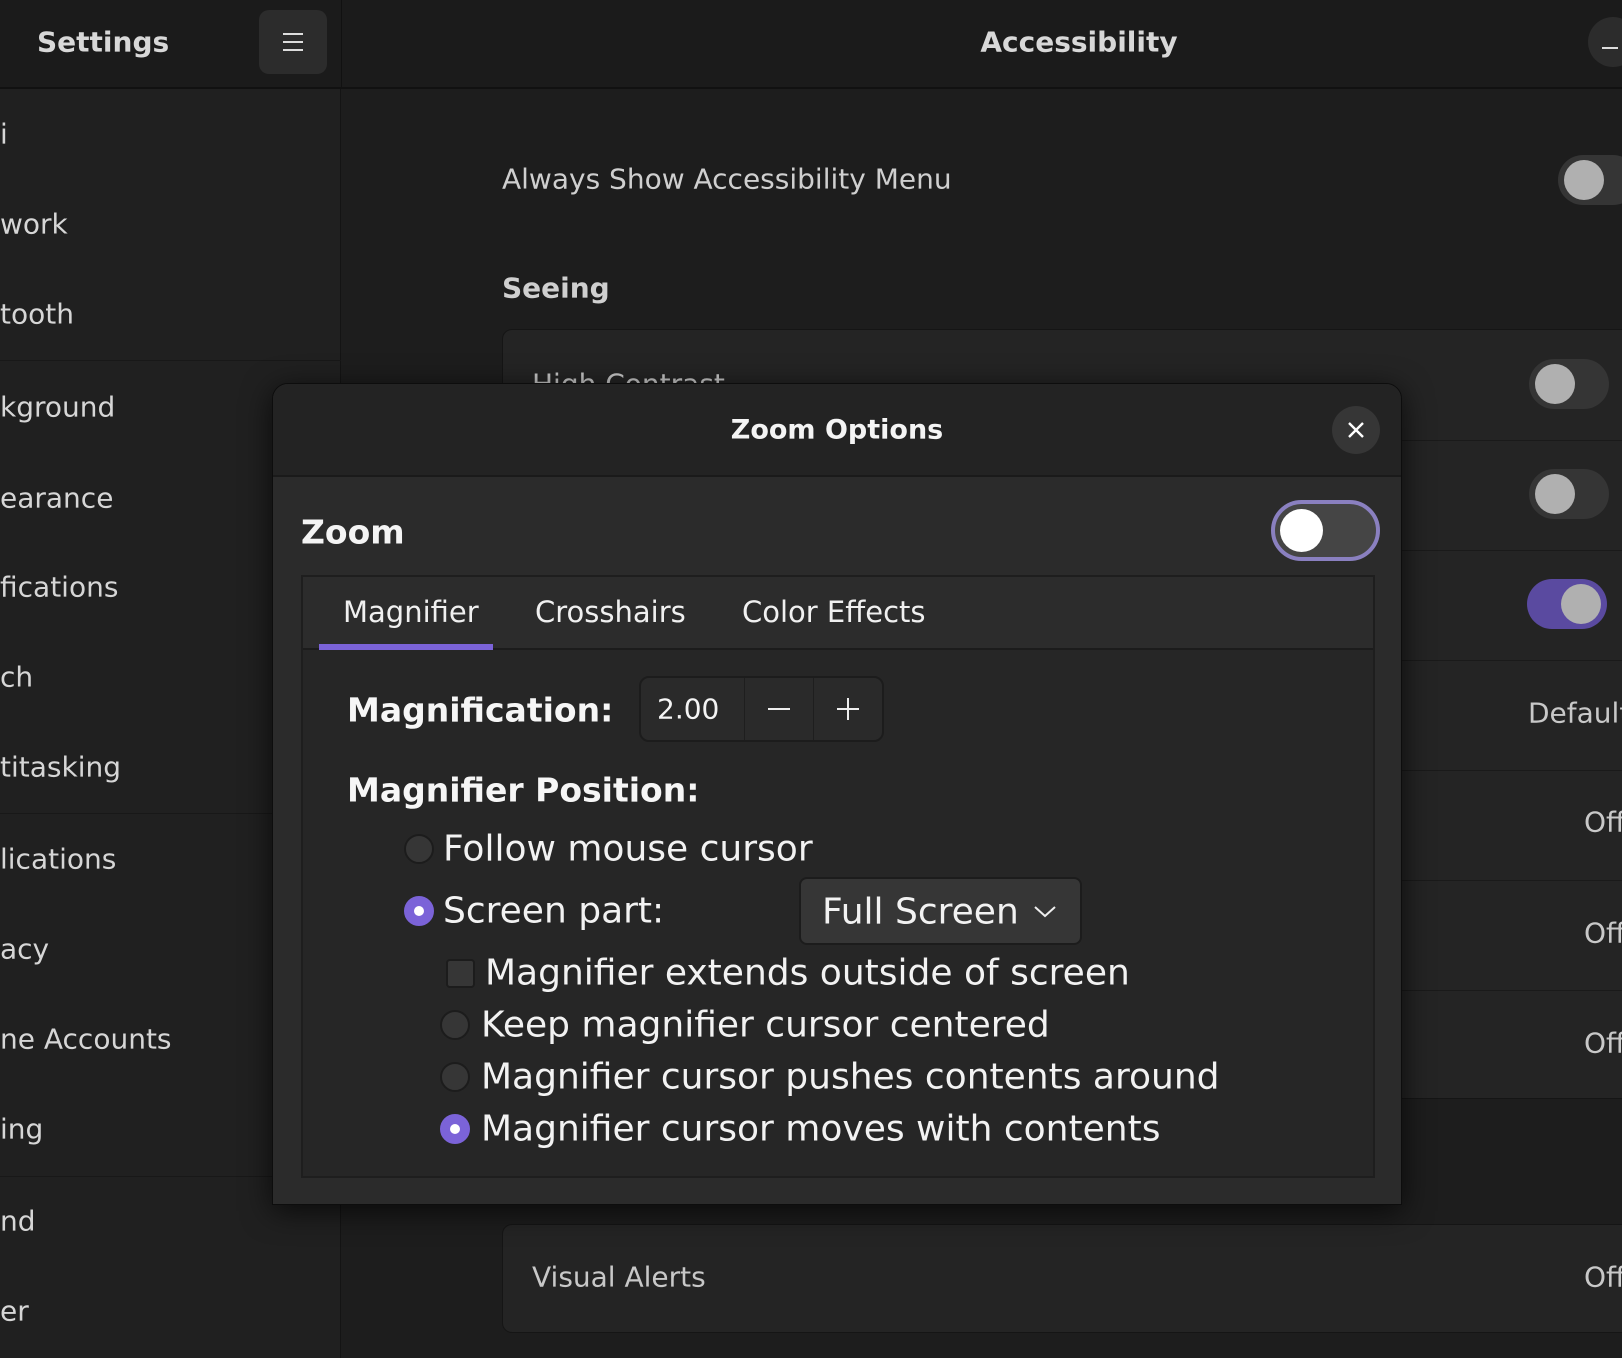 This screenshot has height=1358, width=1622. Describe the element at coordinates (24, 949) in the screenshot. I see `sidebar-item-privacy: acy` at that location.